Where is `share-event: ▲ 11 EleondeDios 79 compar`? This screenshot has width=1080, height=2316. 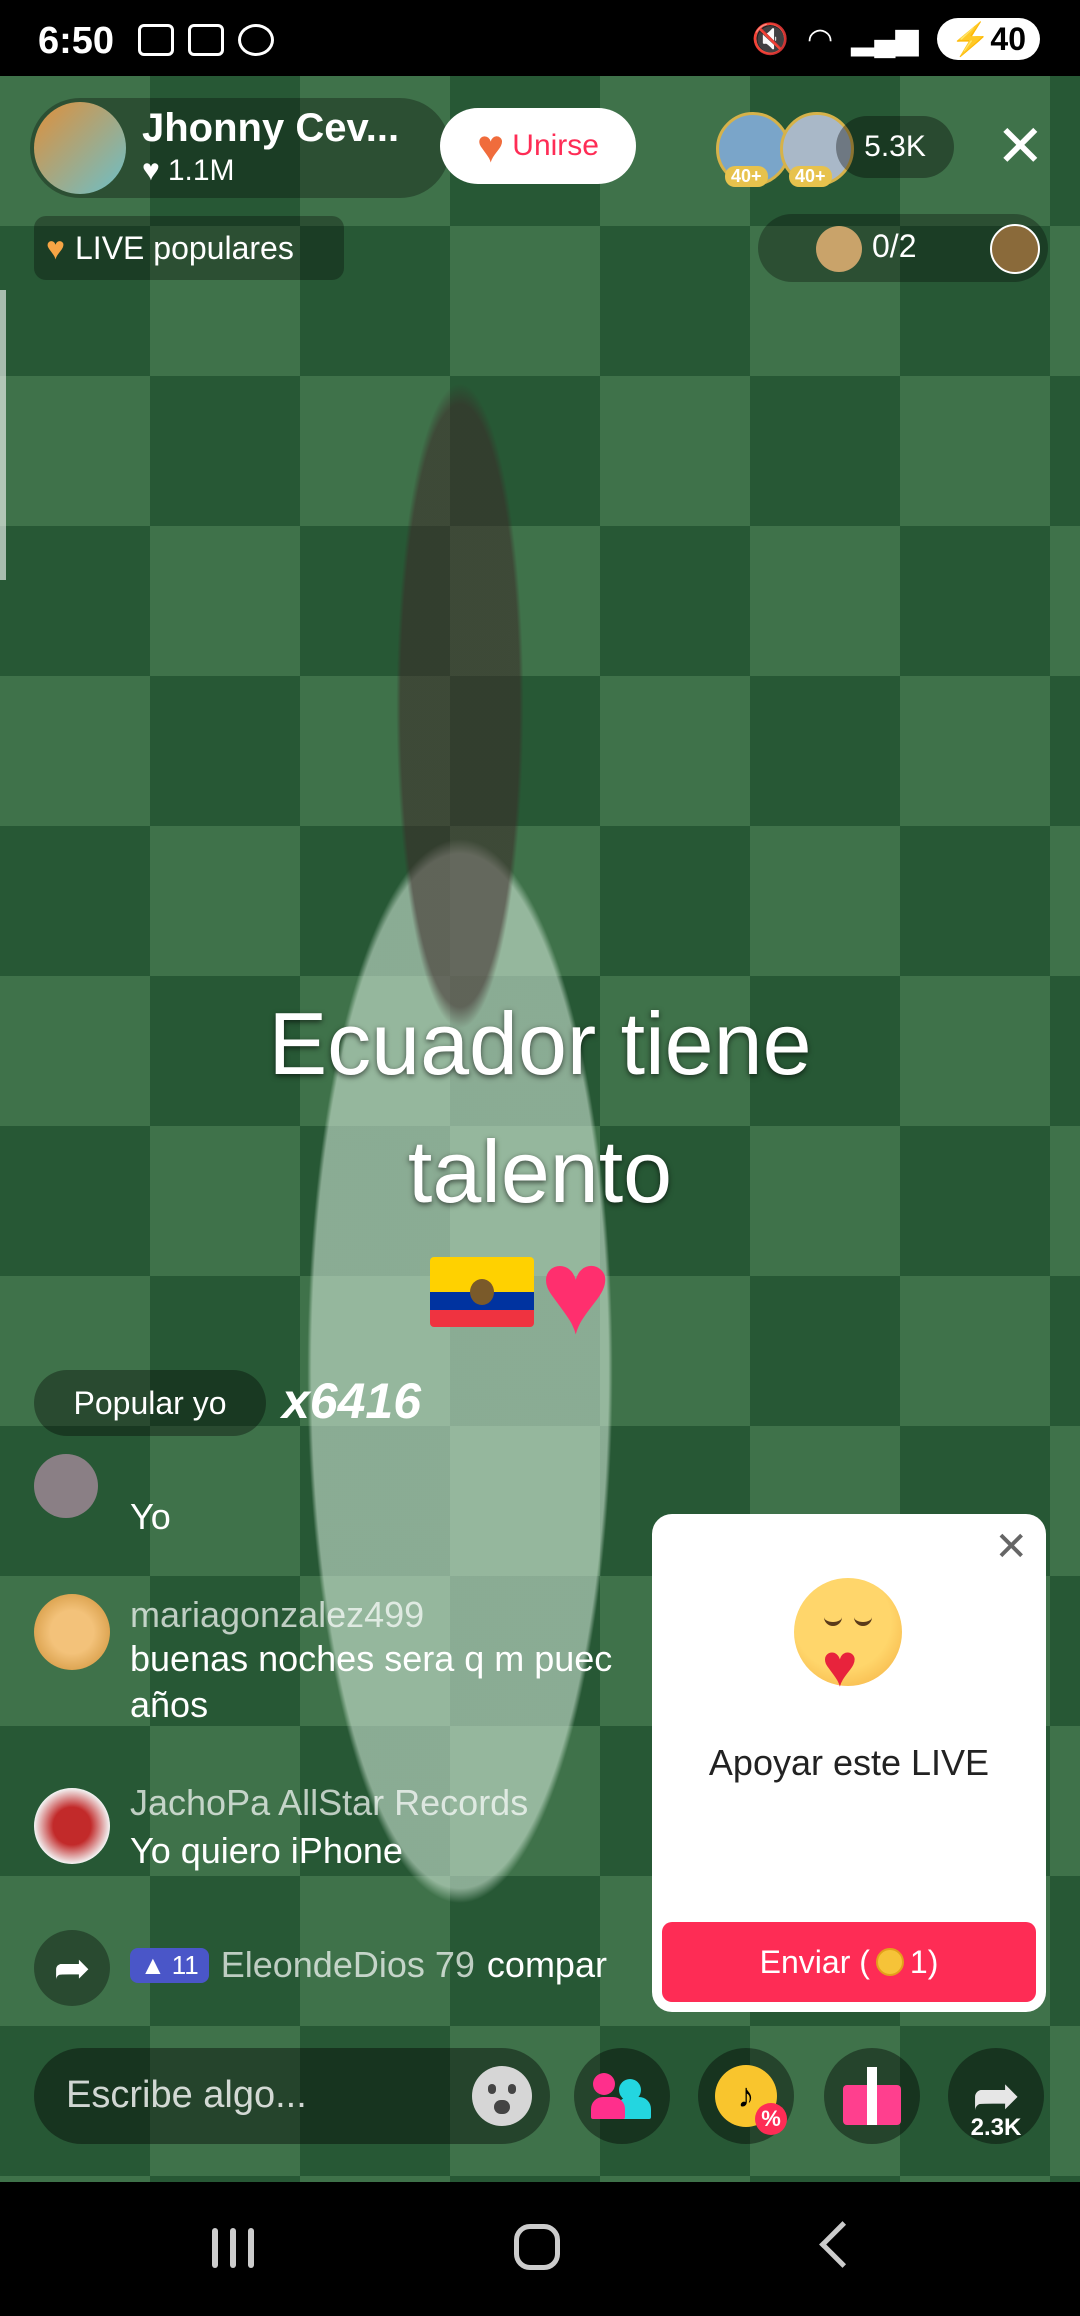
share-event: ▲ 11 EleondeDios 79 compar is located at coordinates (368, 1965).